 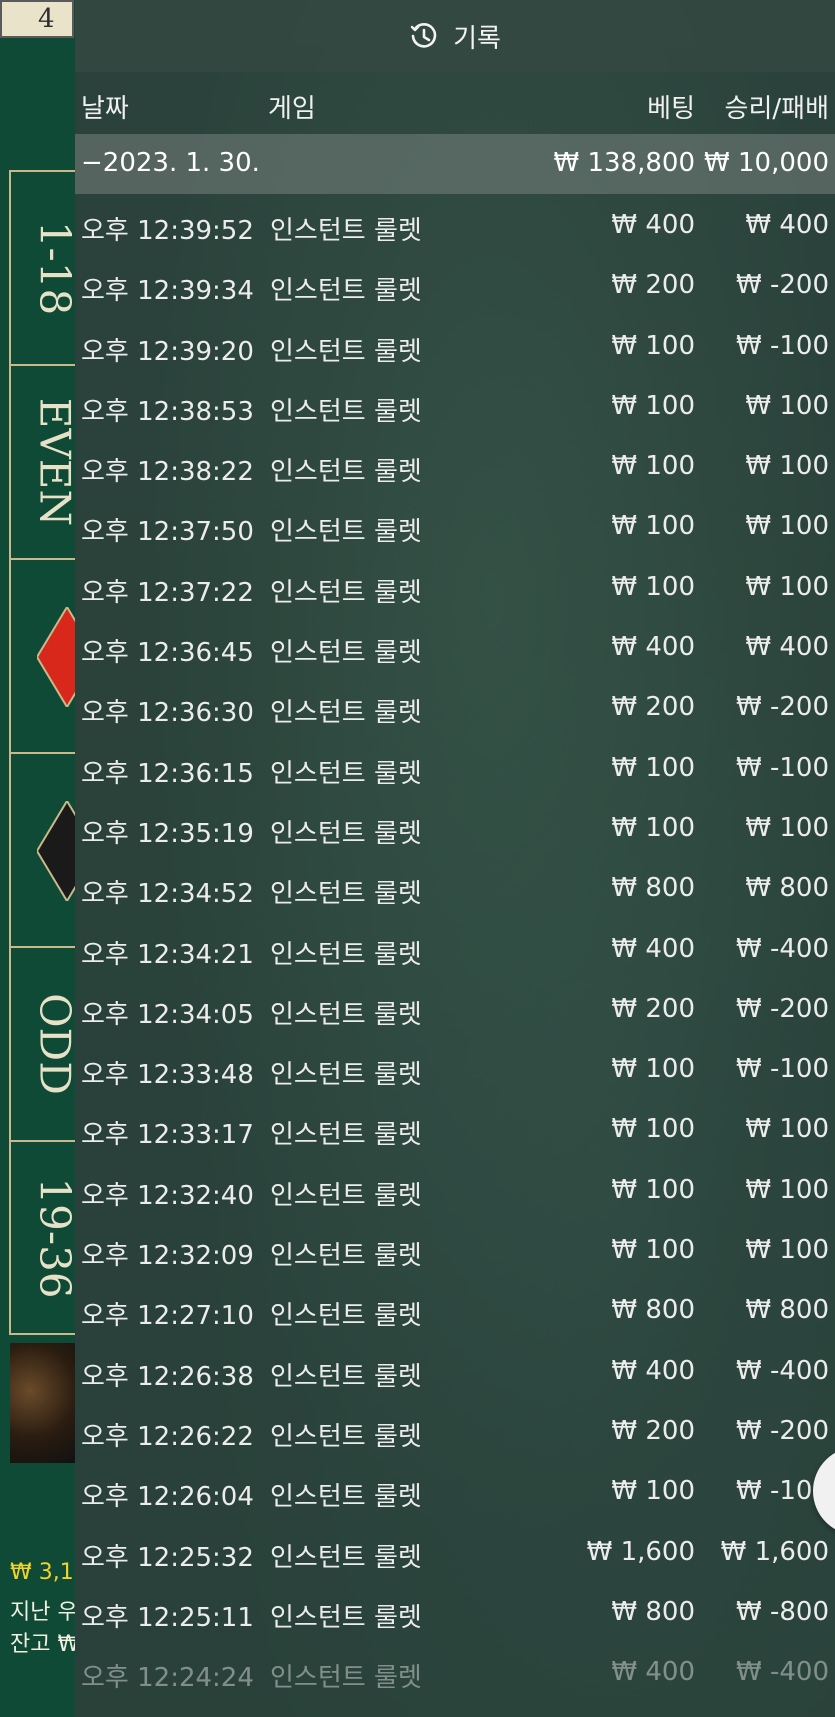 I want to click on history-header: 기록, so click(x=455, y=36).